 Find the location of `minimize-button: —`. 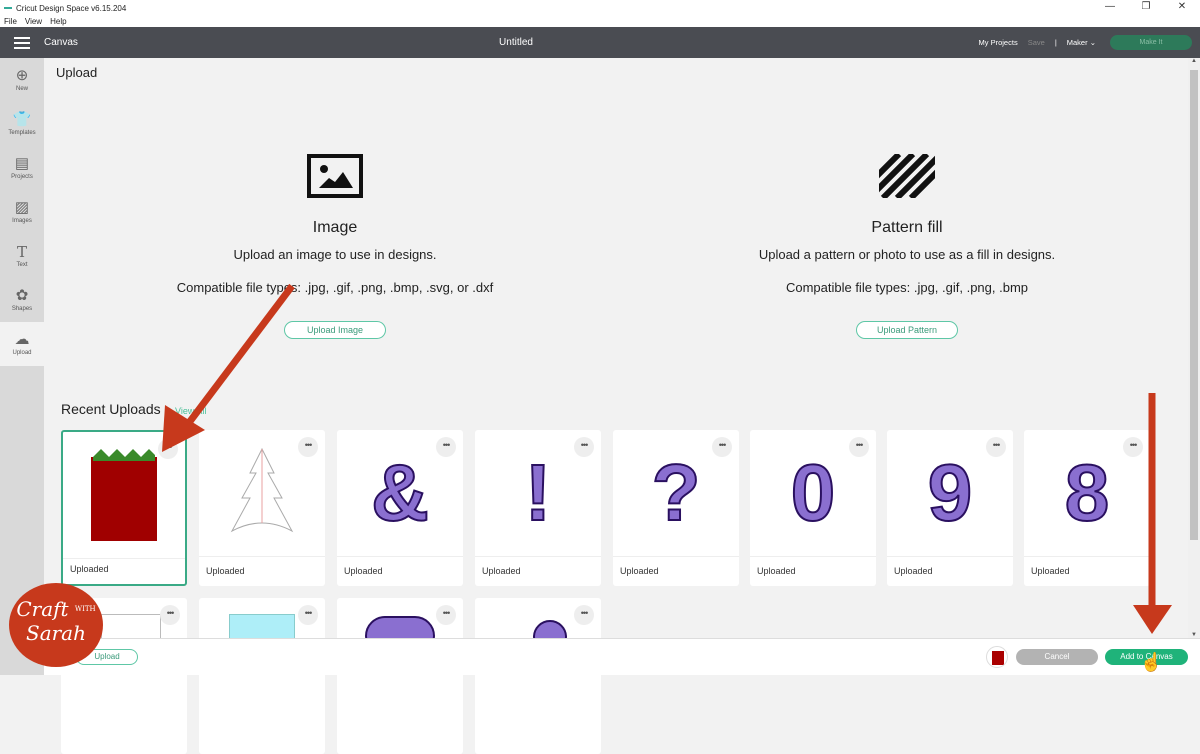

minimize-button: — is located at coordinates (1110, 8).